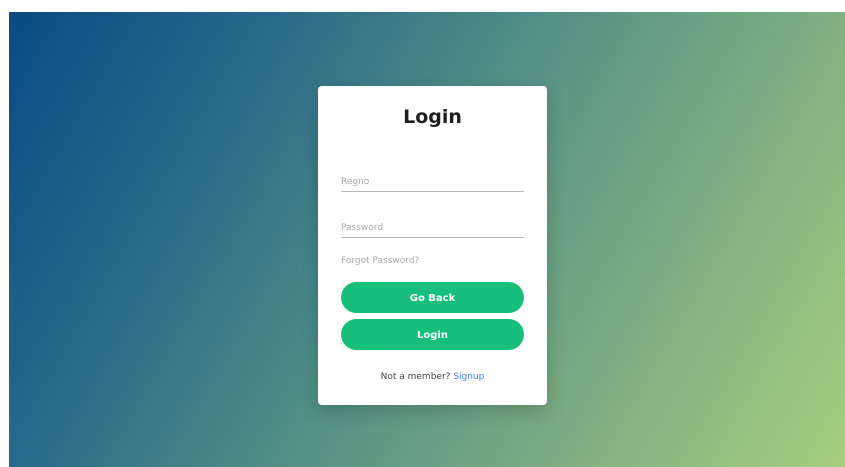 Image resolution: width=845 pixels, height=467 pixels. I want to click on regno-input, so click(432, 182).